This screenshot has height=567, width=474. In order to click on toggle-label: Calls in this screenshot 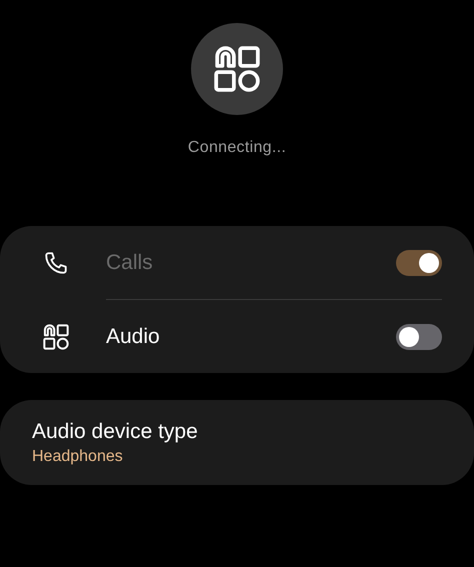, I will do `click(130, 262)`.